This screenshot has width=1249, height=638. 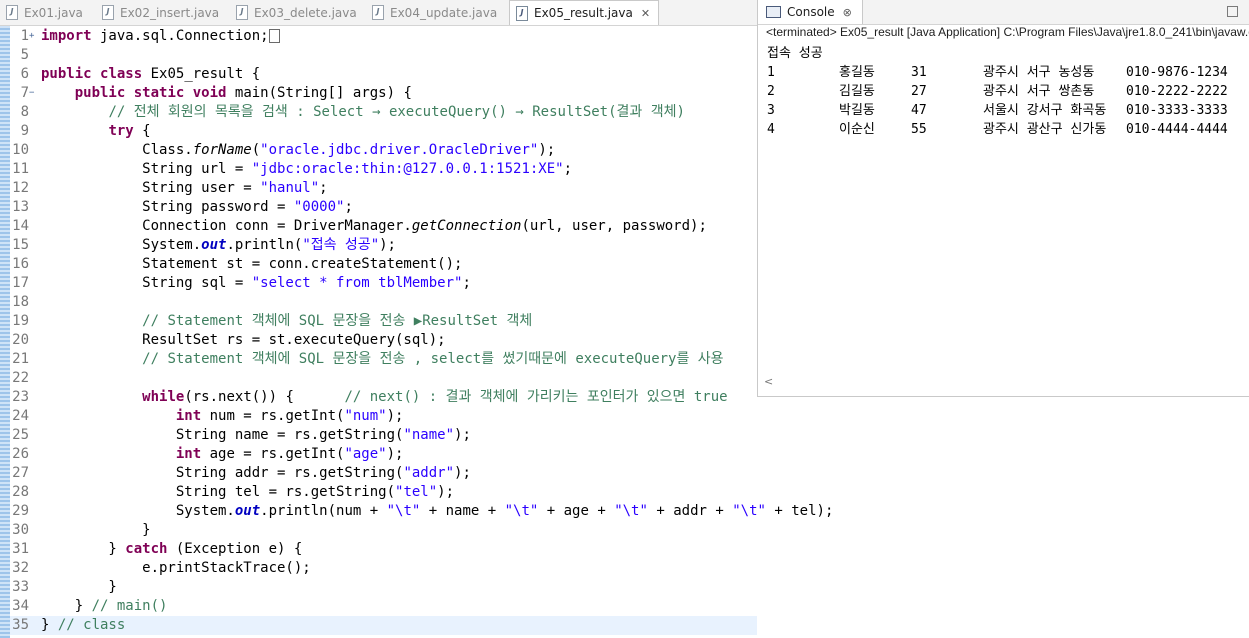 I want to click on console-cell-tel: 010-4444-4444, so click(x=1177, y=129).